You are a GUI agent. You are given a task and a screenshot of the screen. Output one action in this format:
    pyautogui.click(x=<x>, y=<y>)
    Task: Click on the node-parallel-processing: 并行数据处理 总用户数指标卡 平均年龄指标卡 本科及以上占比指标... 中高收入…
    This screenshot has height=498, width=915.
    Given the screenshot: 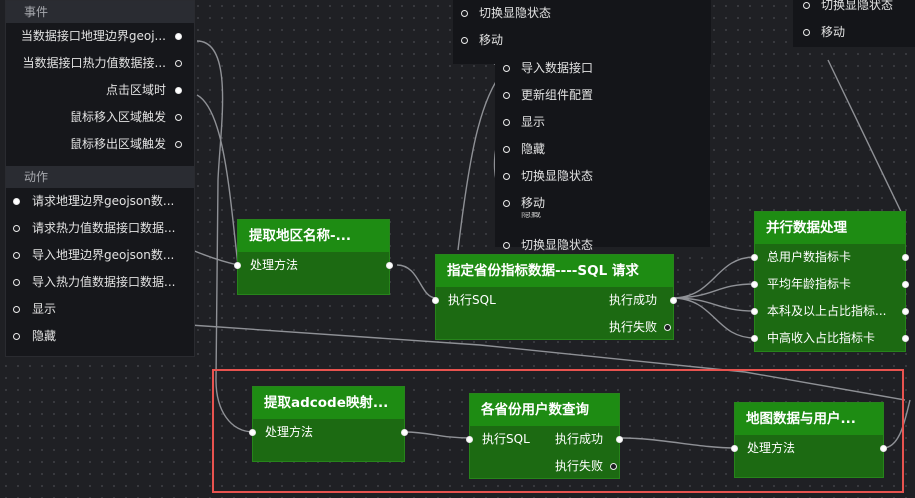 What is the action you would take?
    pyautogui.click(x=830, y=281)
    